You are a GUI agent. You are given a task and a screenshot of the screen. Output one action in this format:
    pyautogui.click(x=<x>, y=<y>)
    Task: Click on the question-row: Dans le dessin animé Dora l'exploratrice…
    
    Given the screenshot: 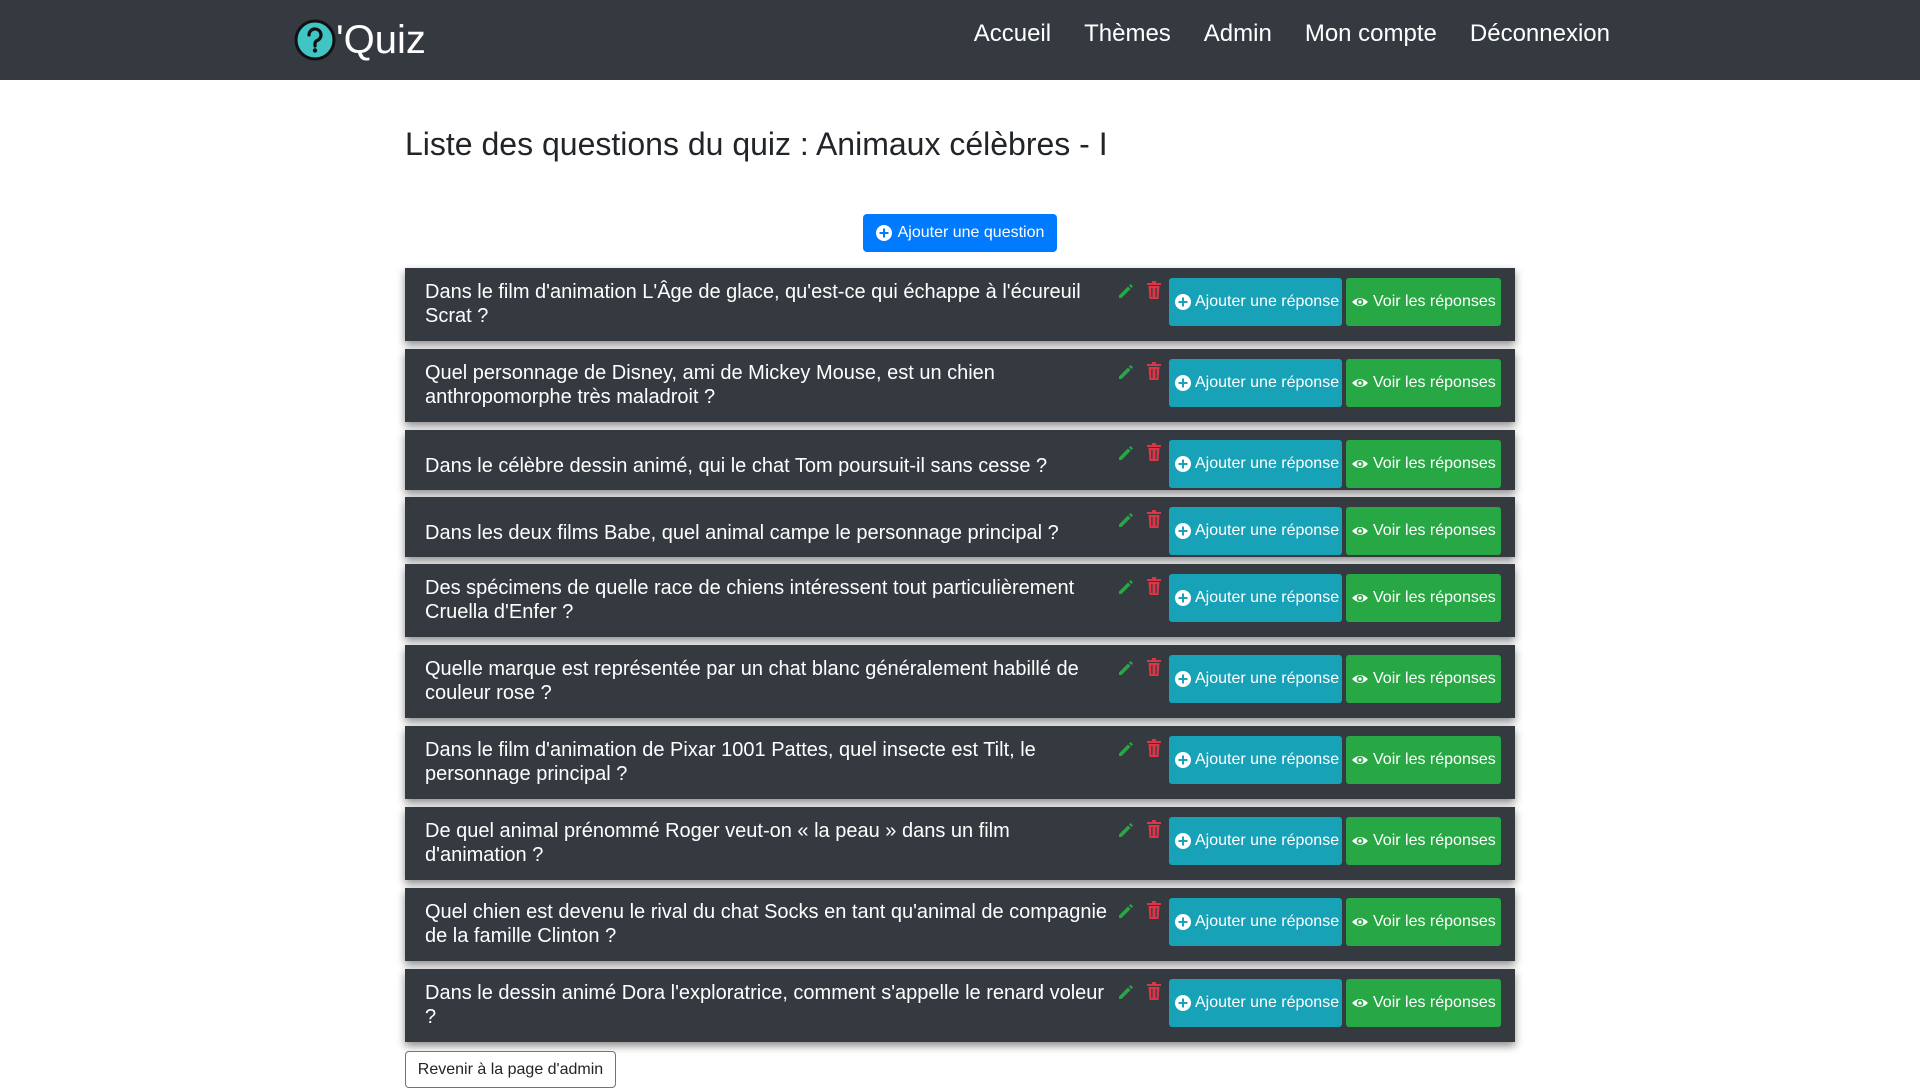 What is the action you would take?
    pyautogui.click(x=960, y=1005)
    